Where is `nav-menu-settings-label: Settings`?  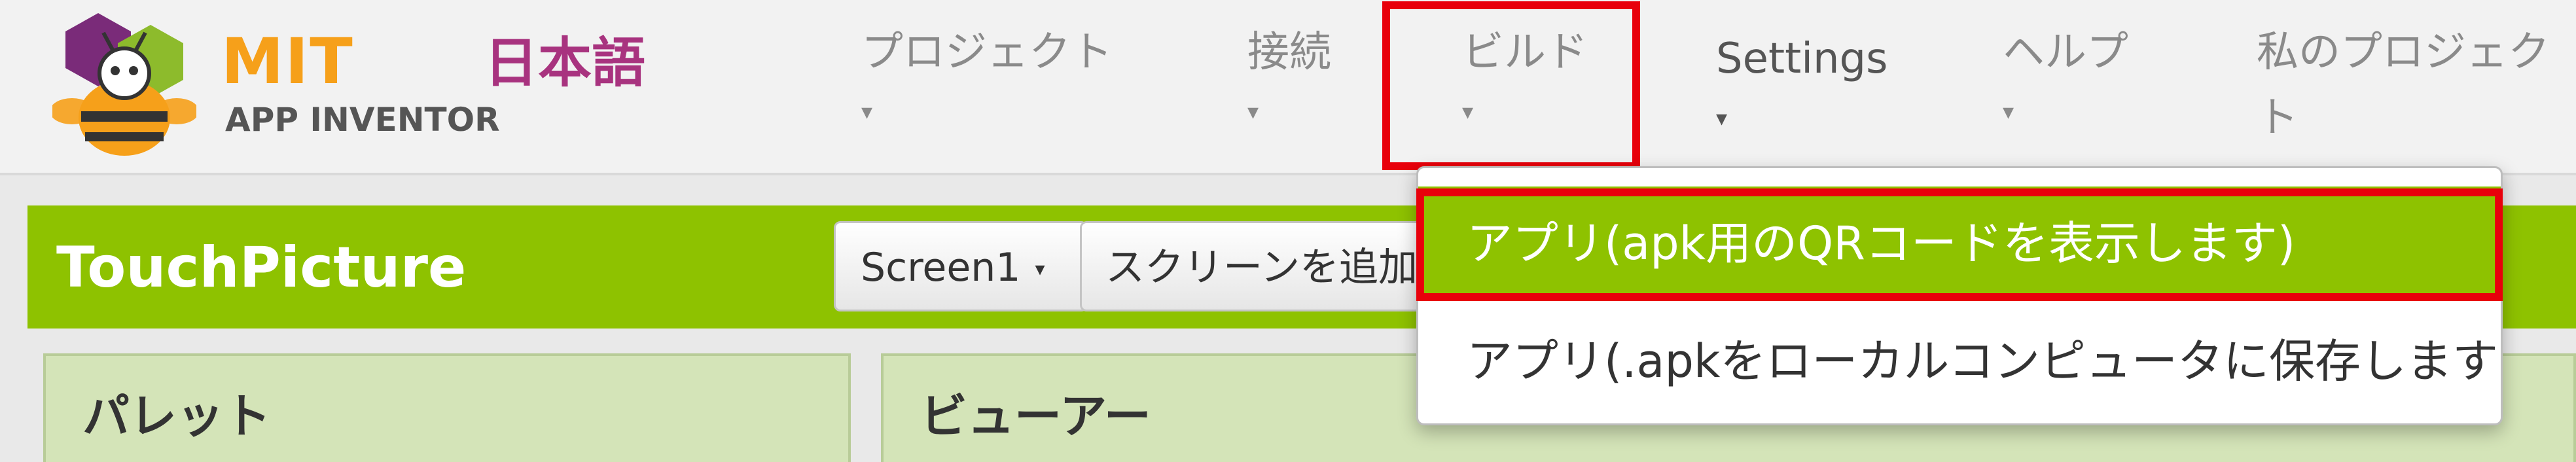 nav-menu-settings-label: Settings is located at coordinates (1802, 59).